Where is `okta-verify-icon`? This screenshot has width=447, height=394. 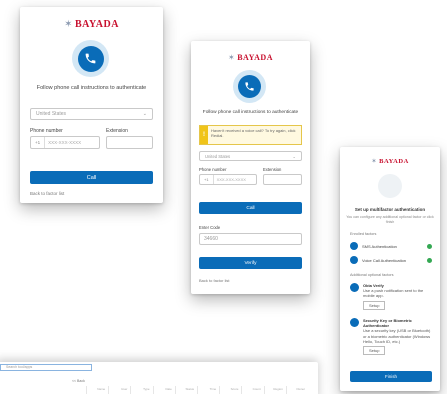 okta-verify-icon is located at coordinates (354, 287).